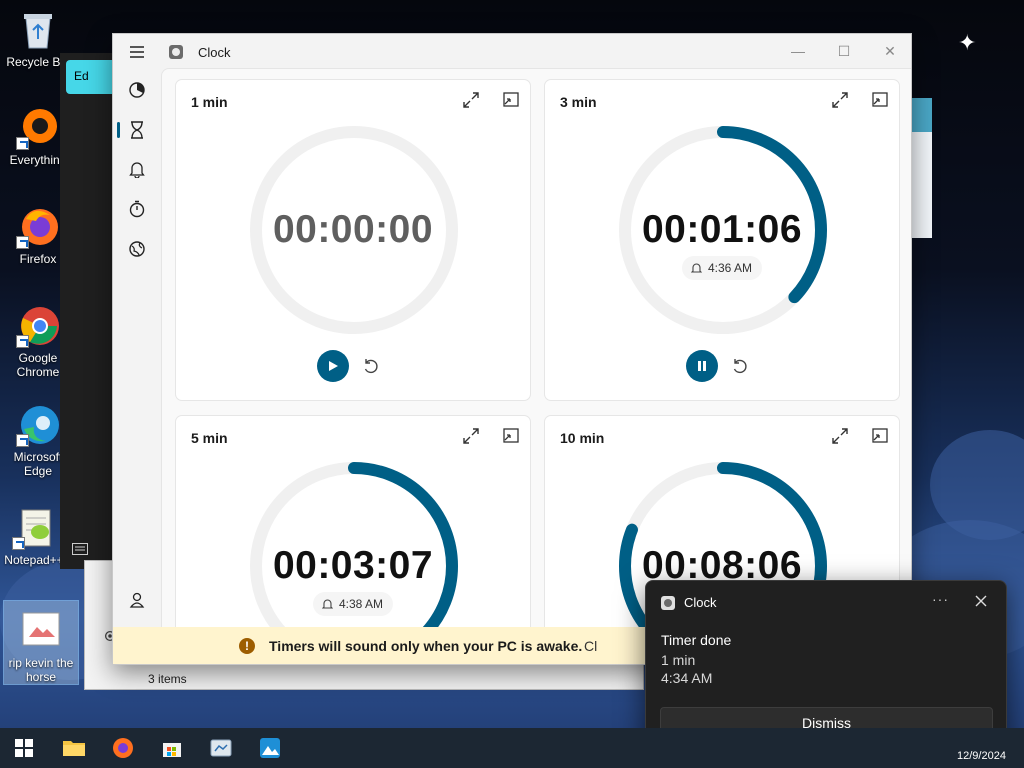 The height and width of the screenshot is (768, 1024). What do you see at coordinates (940, 599) in the screenshot?
I see `notification-more-button: ···` at bounding box center [940, 599].